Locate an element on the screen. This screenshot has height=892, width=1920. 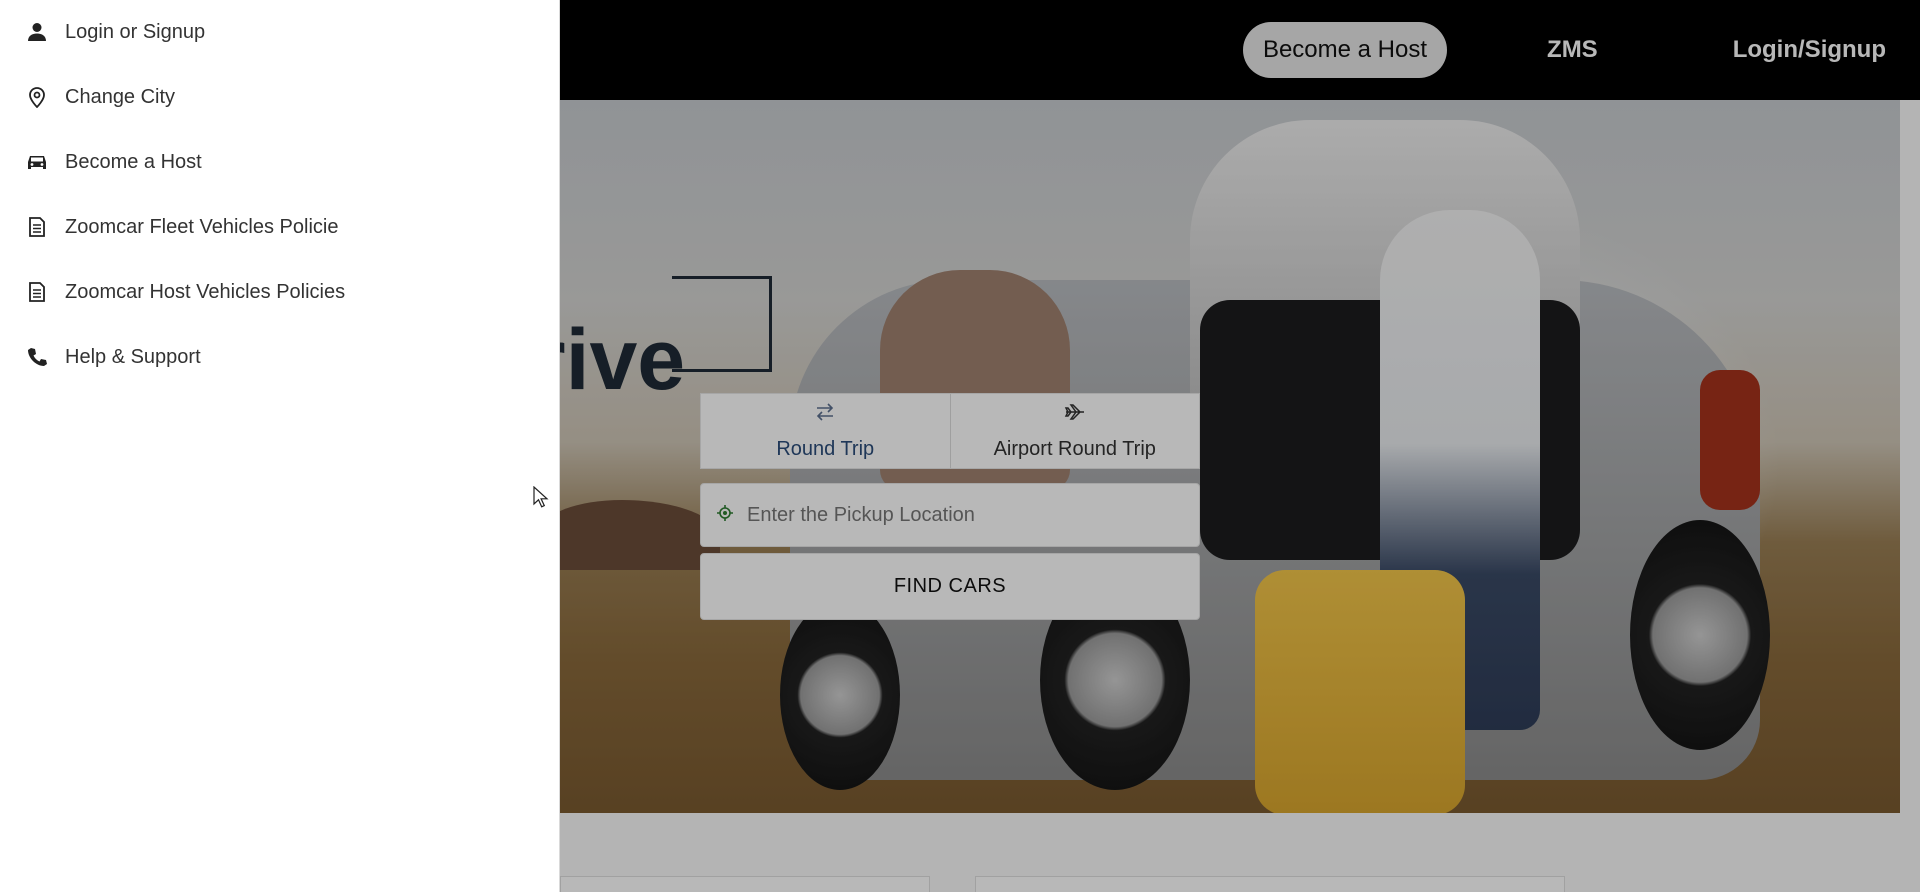
drawer-item-label: Zoomcar Host Vehicles Policies is located at coordinates (205, 291).